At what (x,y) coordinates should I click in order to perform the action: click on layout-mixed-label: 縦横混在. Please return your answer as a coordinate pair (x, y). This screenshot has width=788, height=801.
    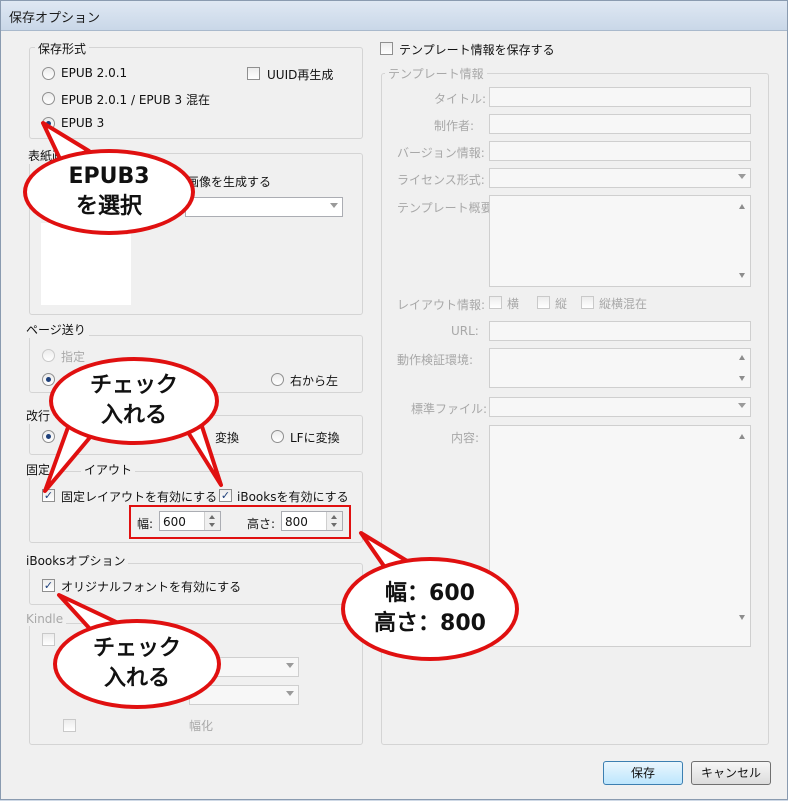
    Looking at the image, I should click on (623, 304).